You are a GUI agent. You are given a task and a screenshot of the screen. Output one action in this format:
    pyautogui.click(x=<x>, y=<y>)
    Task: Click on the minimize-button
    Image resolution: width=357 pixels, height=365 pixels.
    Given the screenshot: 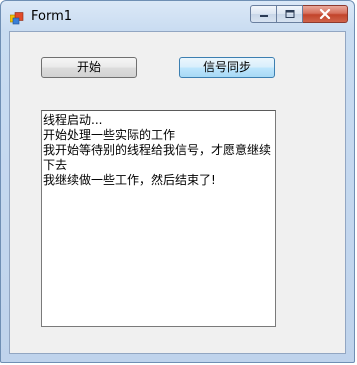 What is the action you would take?
    pyautogui.click(x=263, y=14)
    